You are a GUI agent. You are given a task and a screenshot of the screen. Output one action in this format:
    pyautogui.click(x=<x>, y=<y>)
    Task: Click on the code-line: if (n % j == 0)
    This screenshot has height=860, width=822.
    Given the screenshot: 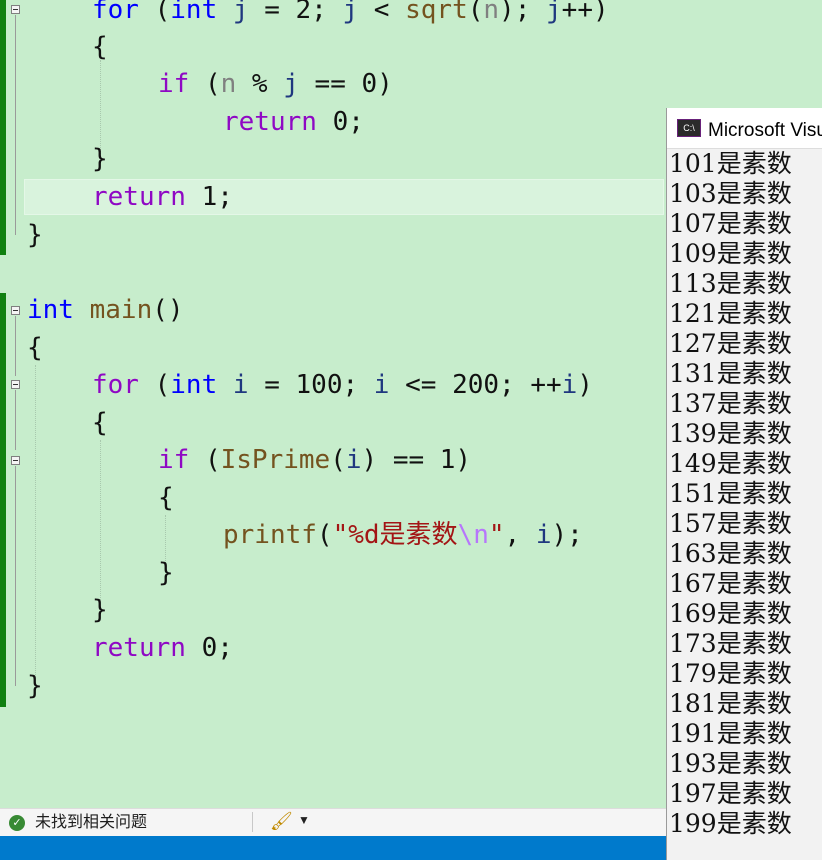 What is the action you would take?
    pyautogui.click(x=275, y=84)
    